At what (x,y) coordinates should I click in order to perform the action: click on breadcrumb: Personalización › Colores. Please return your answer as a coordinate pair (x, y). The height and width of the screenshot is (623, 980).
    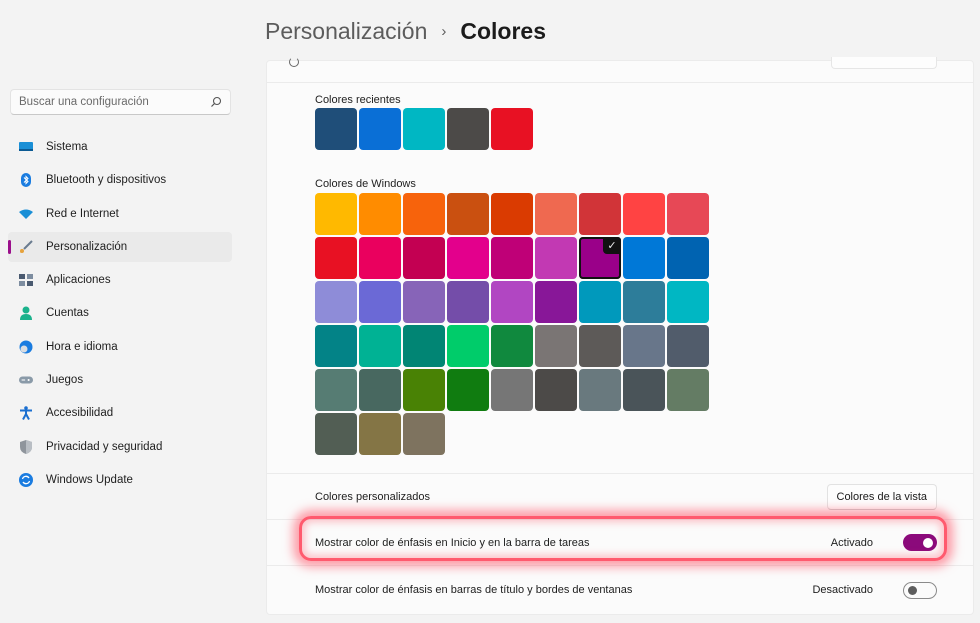
    Looking at the image, I should click on (405, 31).